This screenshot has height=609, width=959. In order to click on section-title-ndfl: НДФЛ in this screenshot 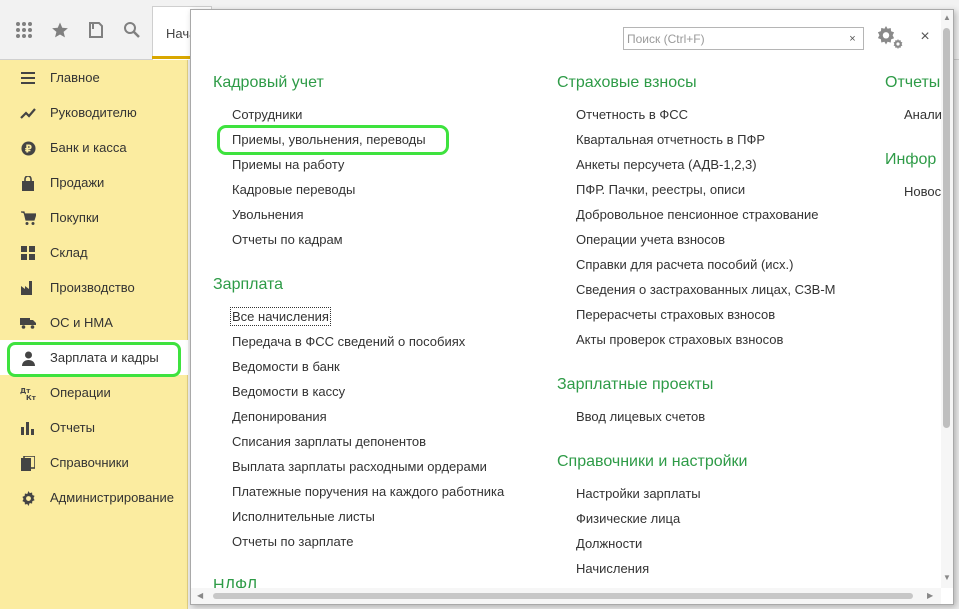, I will do `click(235, 582)`.